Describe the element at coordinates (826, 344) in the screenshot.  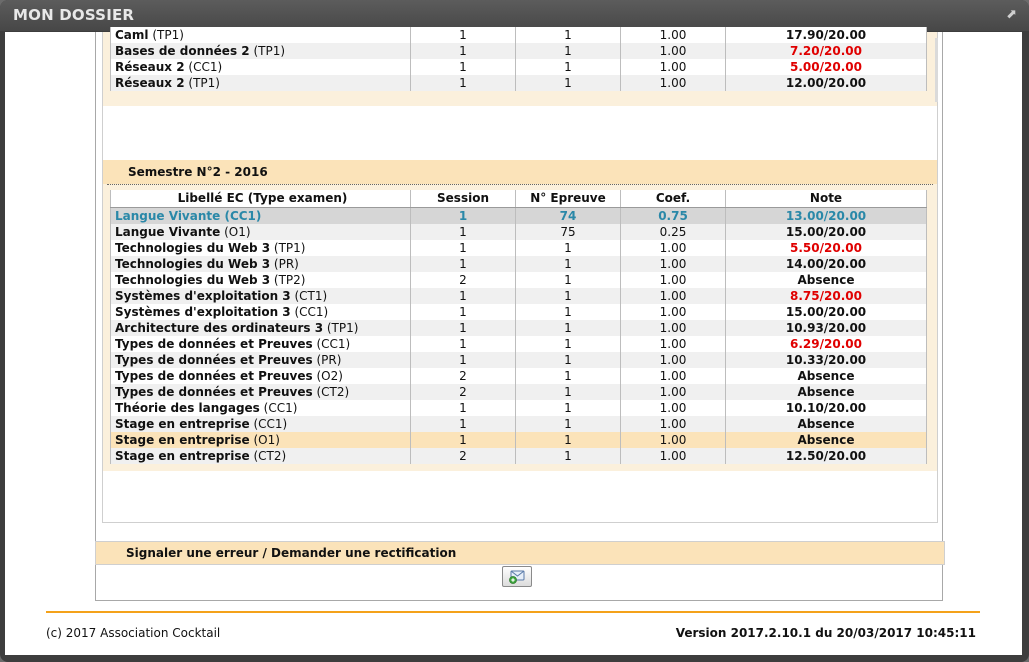
I see `note-cell: 6.29/20.00` at that location.